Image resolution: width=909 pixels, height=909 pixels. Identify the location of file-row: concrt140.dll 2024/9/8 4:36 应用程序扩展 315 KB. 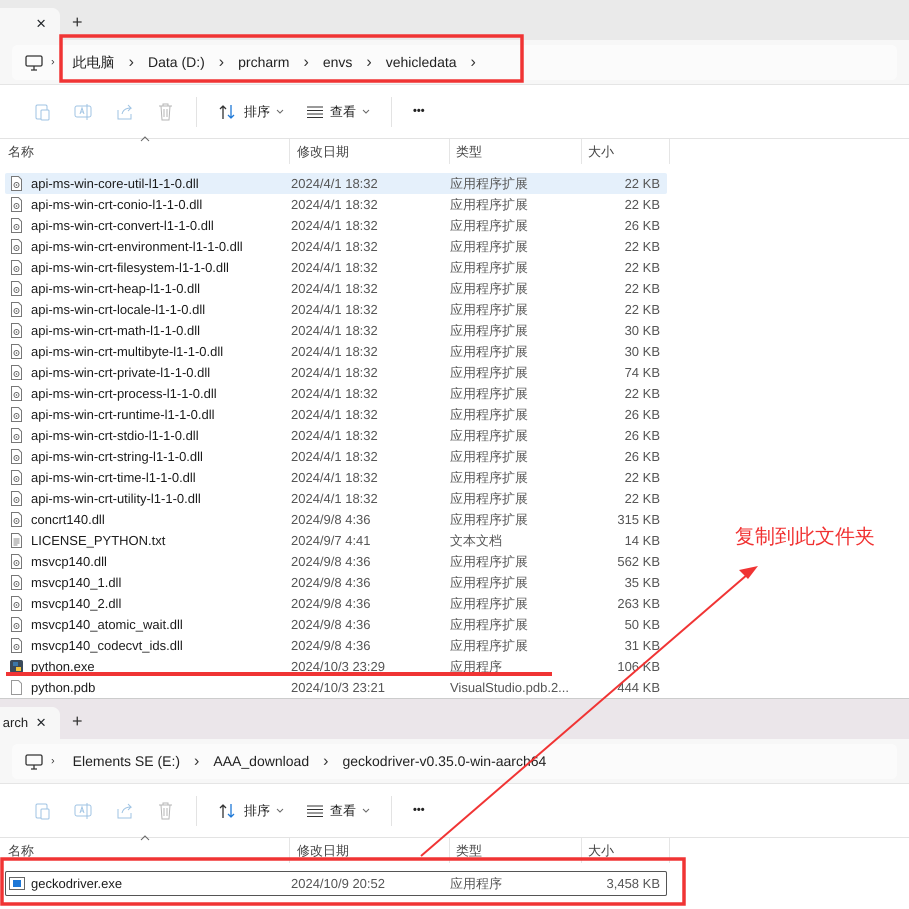
(336, 519).